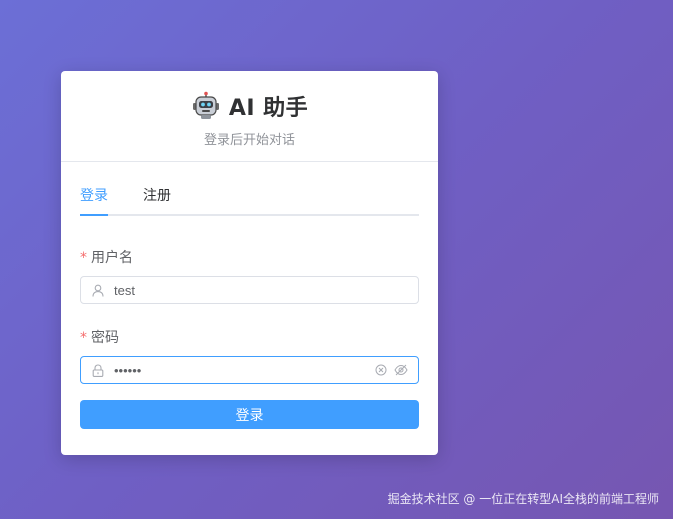  Describe the element at coordinates (249, 140) in the screenshot. I see `subtitle: 登录后开始对话` at that location.